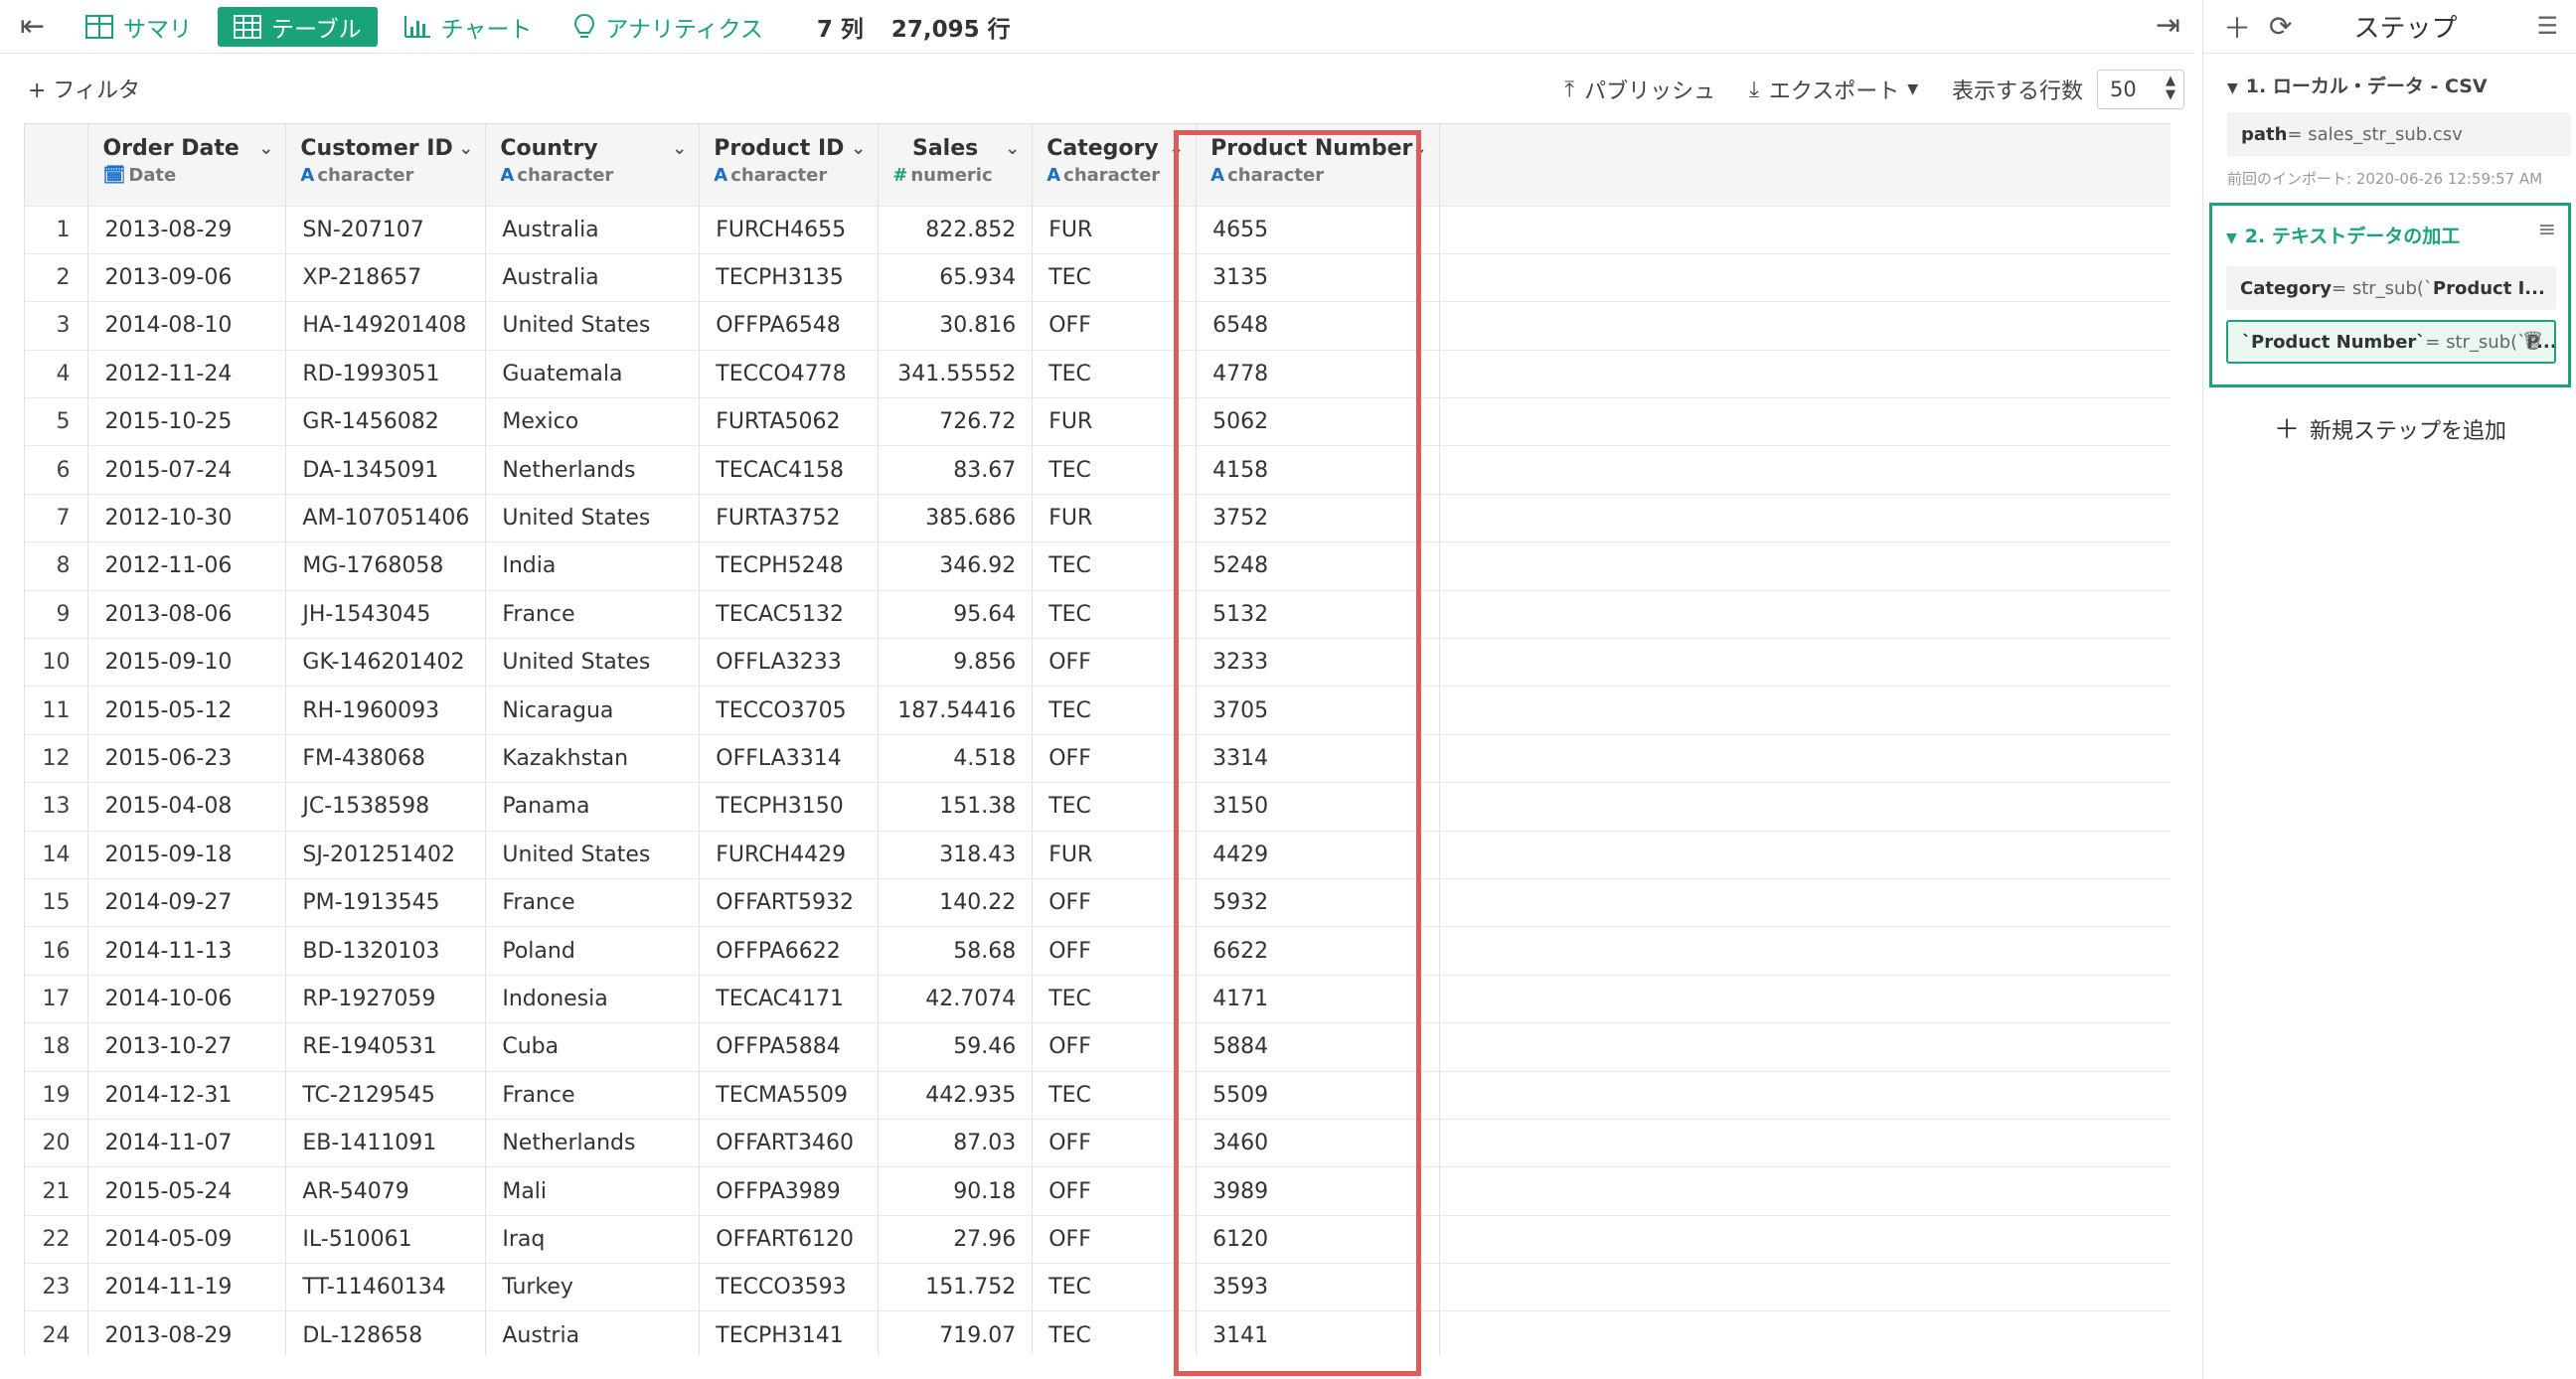 This screenshot has height=1379, width=2576. What do you see at coordinates (386, 1191) in the screenshot?
I see `table-cell: AR-54079` at bounding box center [386, 1191].